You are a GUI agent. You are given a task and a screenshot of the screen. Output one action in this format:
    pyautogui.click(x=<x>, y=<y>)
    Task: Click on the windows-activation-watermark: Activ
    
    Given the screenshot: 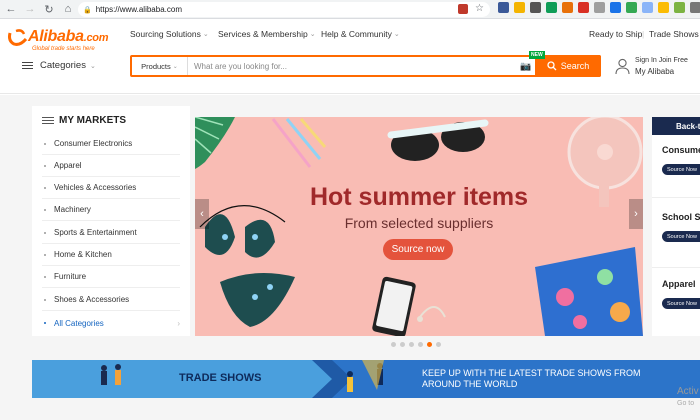 What is the action you would take?
    pyautogui.click(x=688, y=391)
    